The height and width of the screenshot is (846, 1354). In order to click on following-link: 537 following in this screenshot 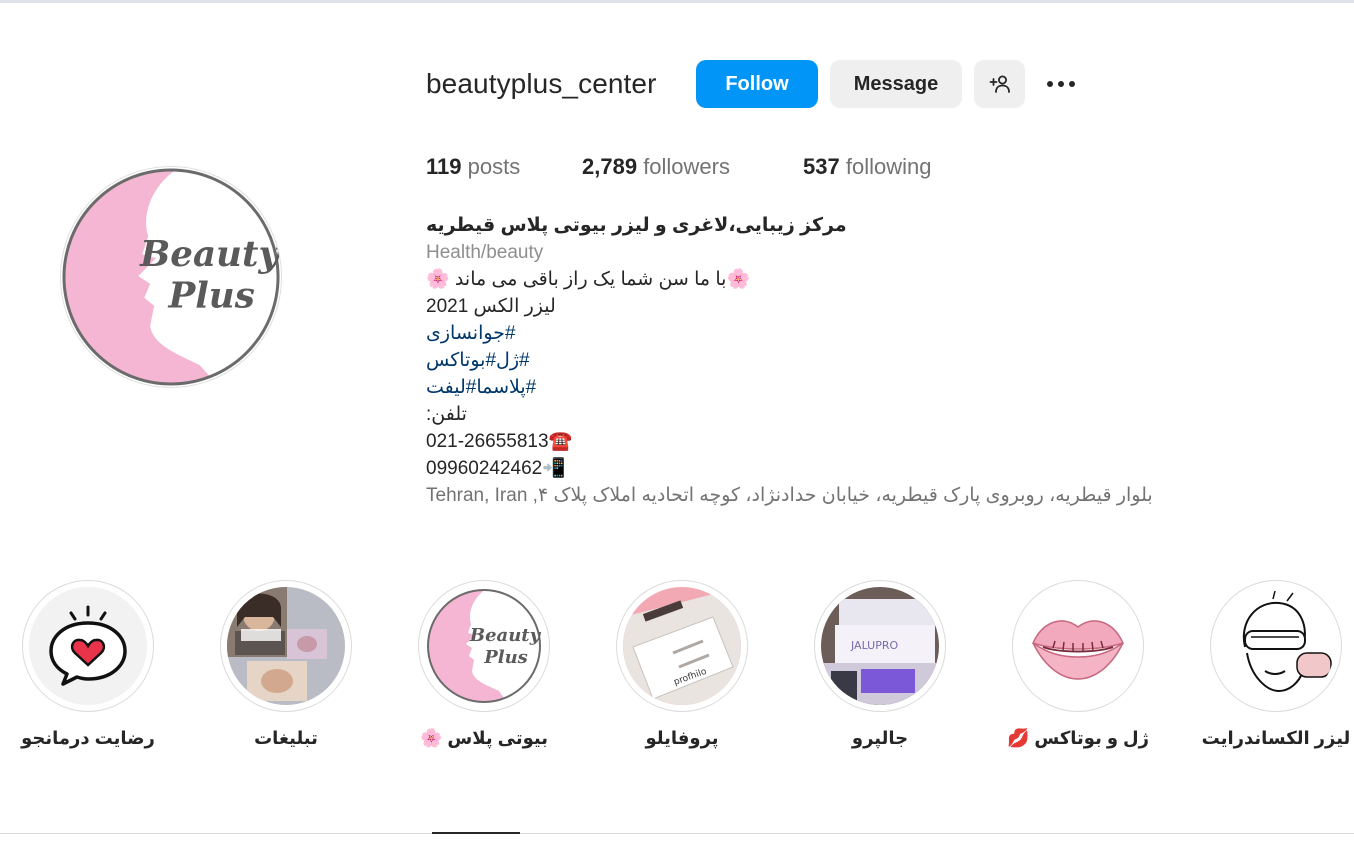, I will do `click(867, 167)`.